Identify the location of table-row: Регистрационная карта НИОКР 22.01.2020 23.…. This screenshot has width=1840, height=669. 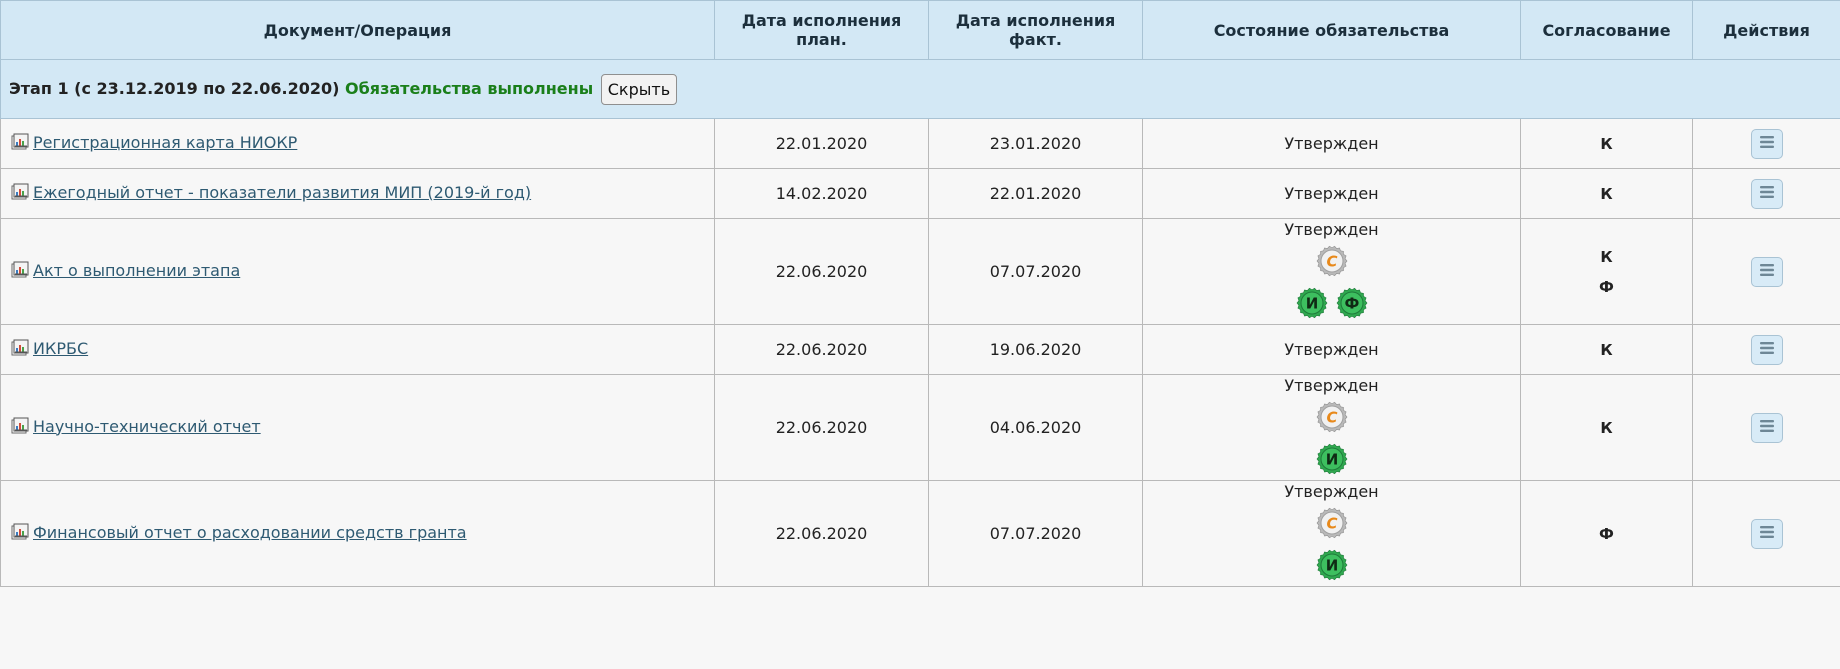
(920, 143).